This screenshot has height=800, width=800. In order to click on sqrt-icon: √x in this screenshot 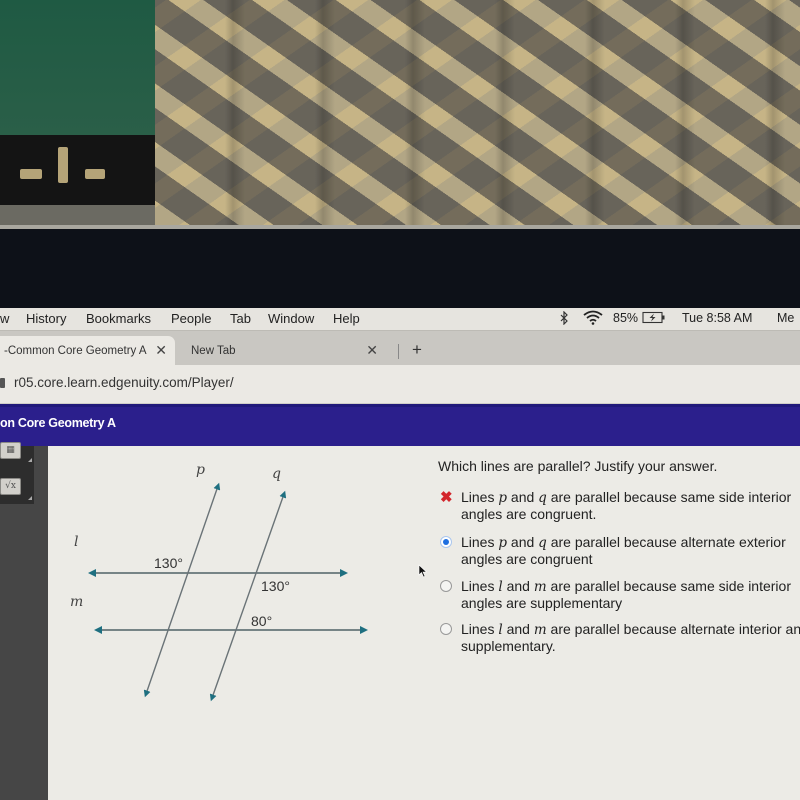, I will do `click(10, 486)`.